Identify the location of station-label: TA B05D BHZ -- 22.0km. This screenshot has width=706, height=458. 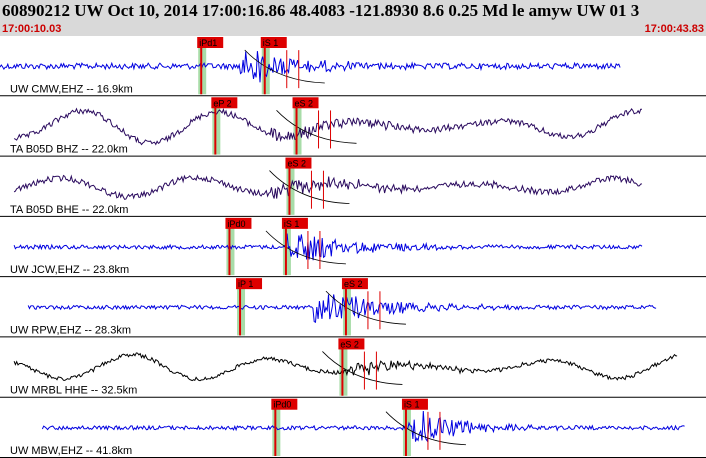
(69, 150).